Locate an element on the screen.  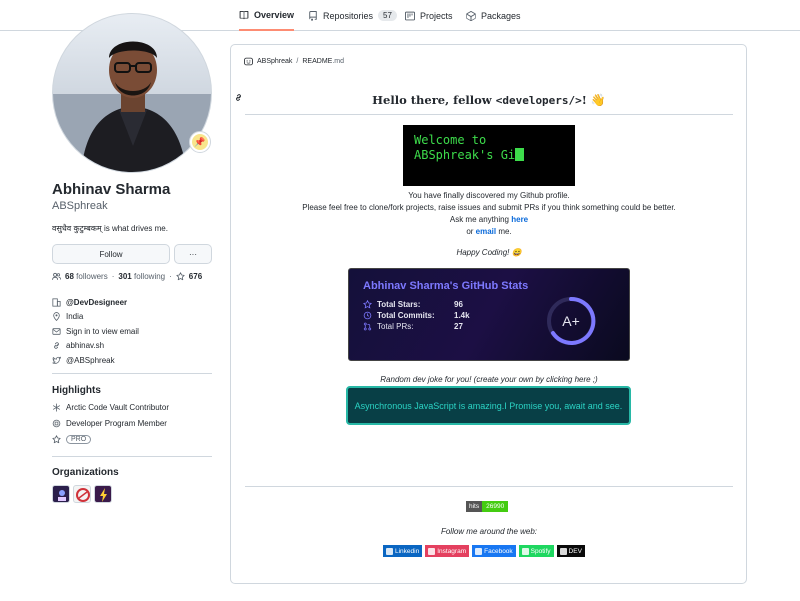
ask-here-link: here is located at coordinates (519, 219).